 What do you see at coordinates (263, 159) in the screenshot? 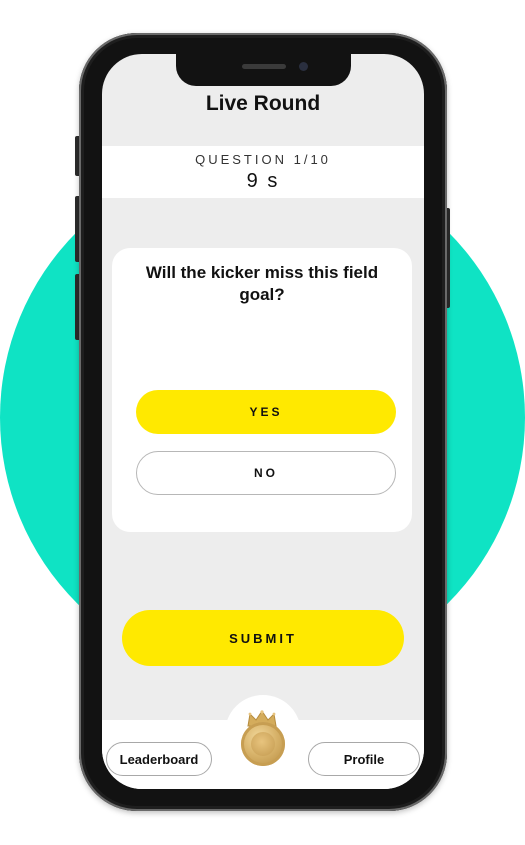
I see `question-counter: QUESTION 1/10` at bounding box center [263, 159].